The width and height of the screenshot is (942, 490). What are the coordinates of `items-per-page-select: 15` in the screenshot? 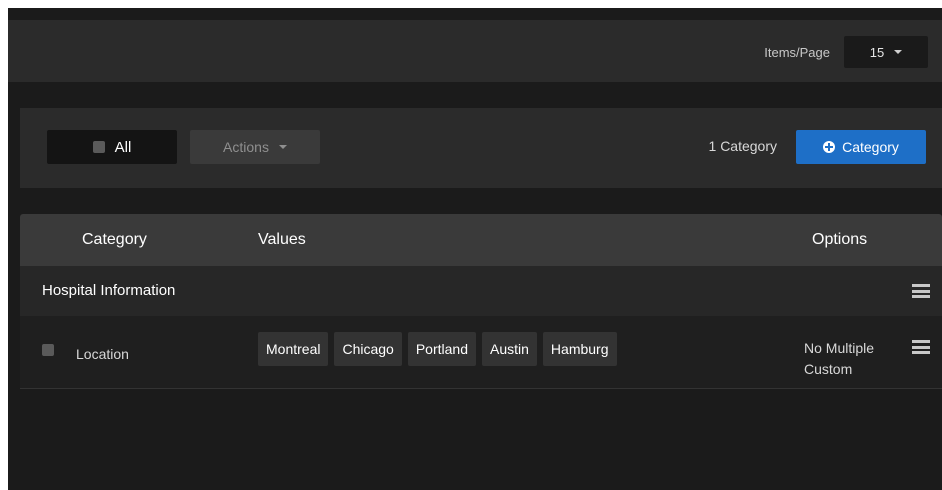 It's located at (886, 52).